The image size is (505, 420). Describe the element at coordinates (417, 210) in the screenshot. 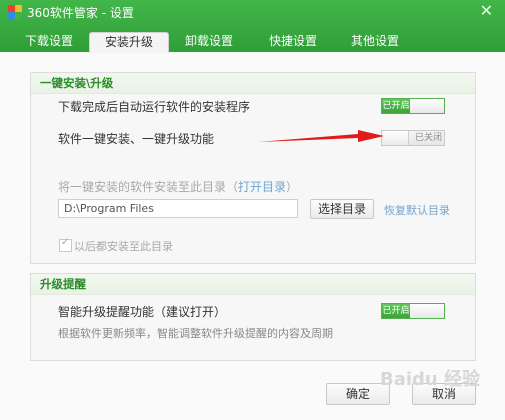

I see `restore-default-link: 恢复默认目录` at that location.